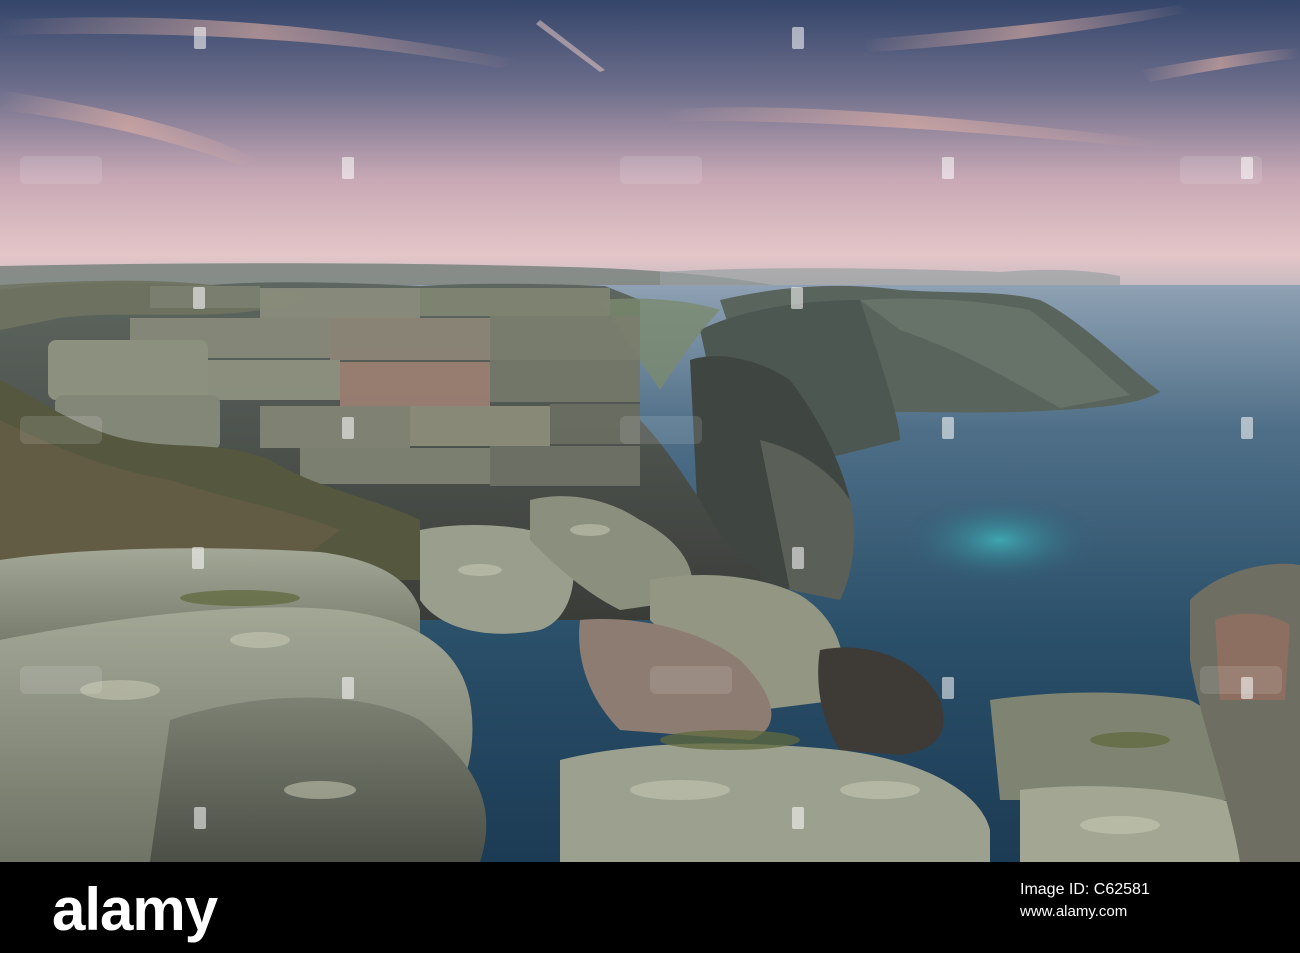  I want to click on brand-logo: alamy, so click(135, 910).